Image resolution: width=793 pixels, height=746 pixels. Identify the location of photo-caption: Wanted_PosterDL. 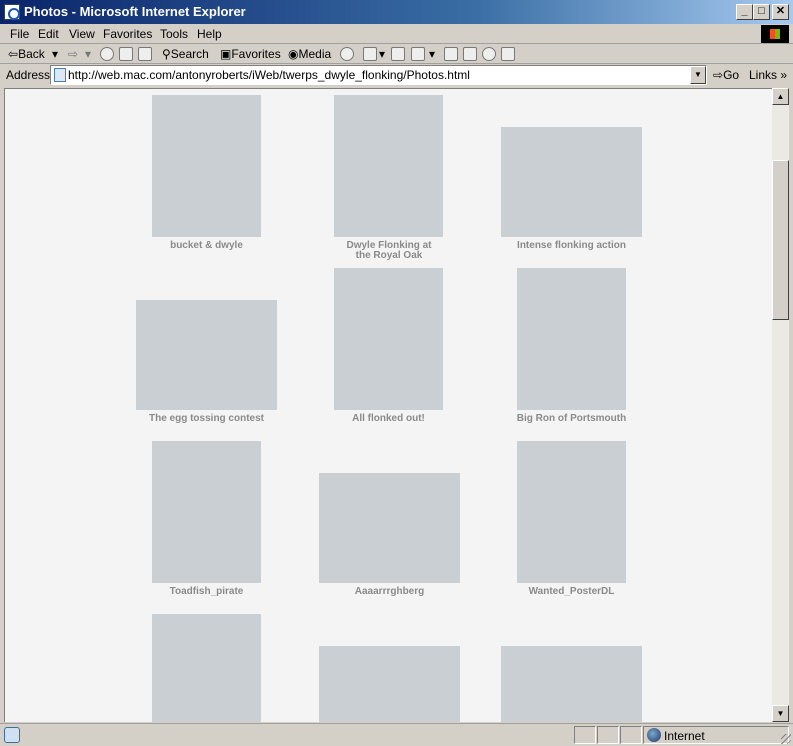
(571, 592).